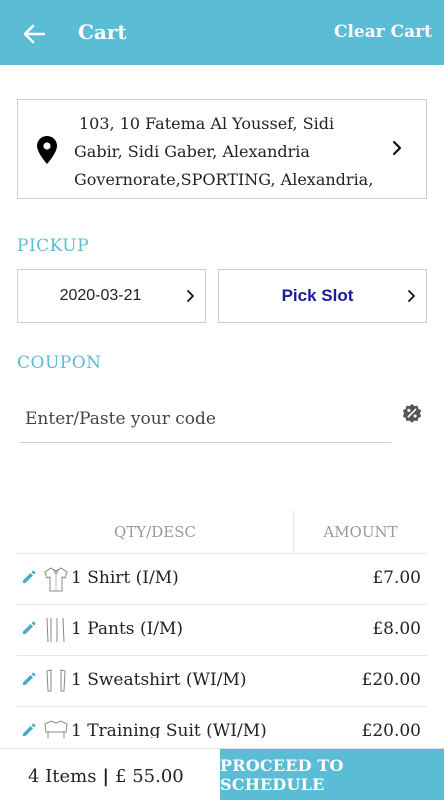 The height and width of the screenshot is (800, 444). I want to click on cart-total: £ 55.00, so click(149, 776).